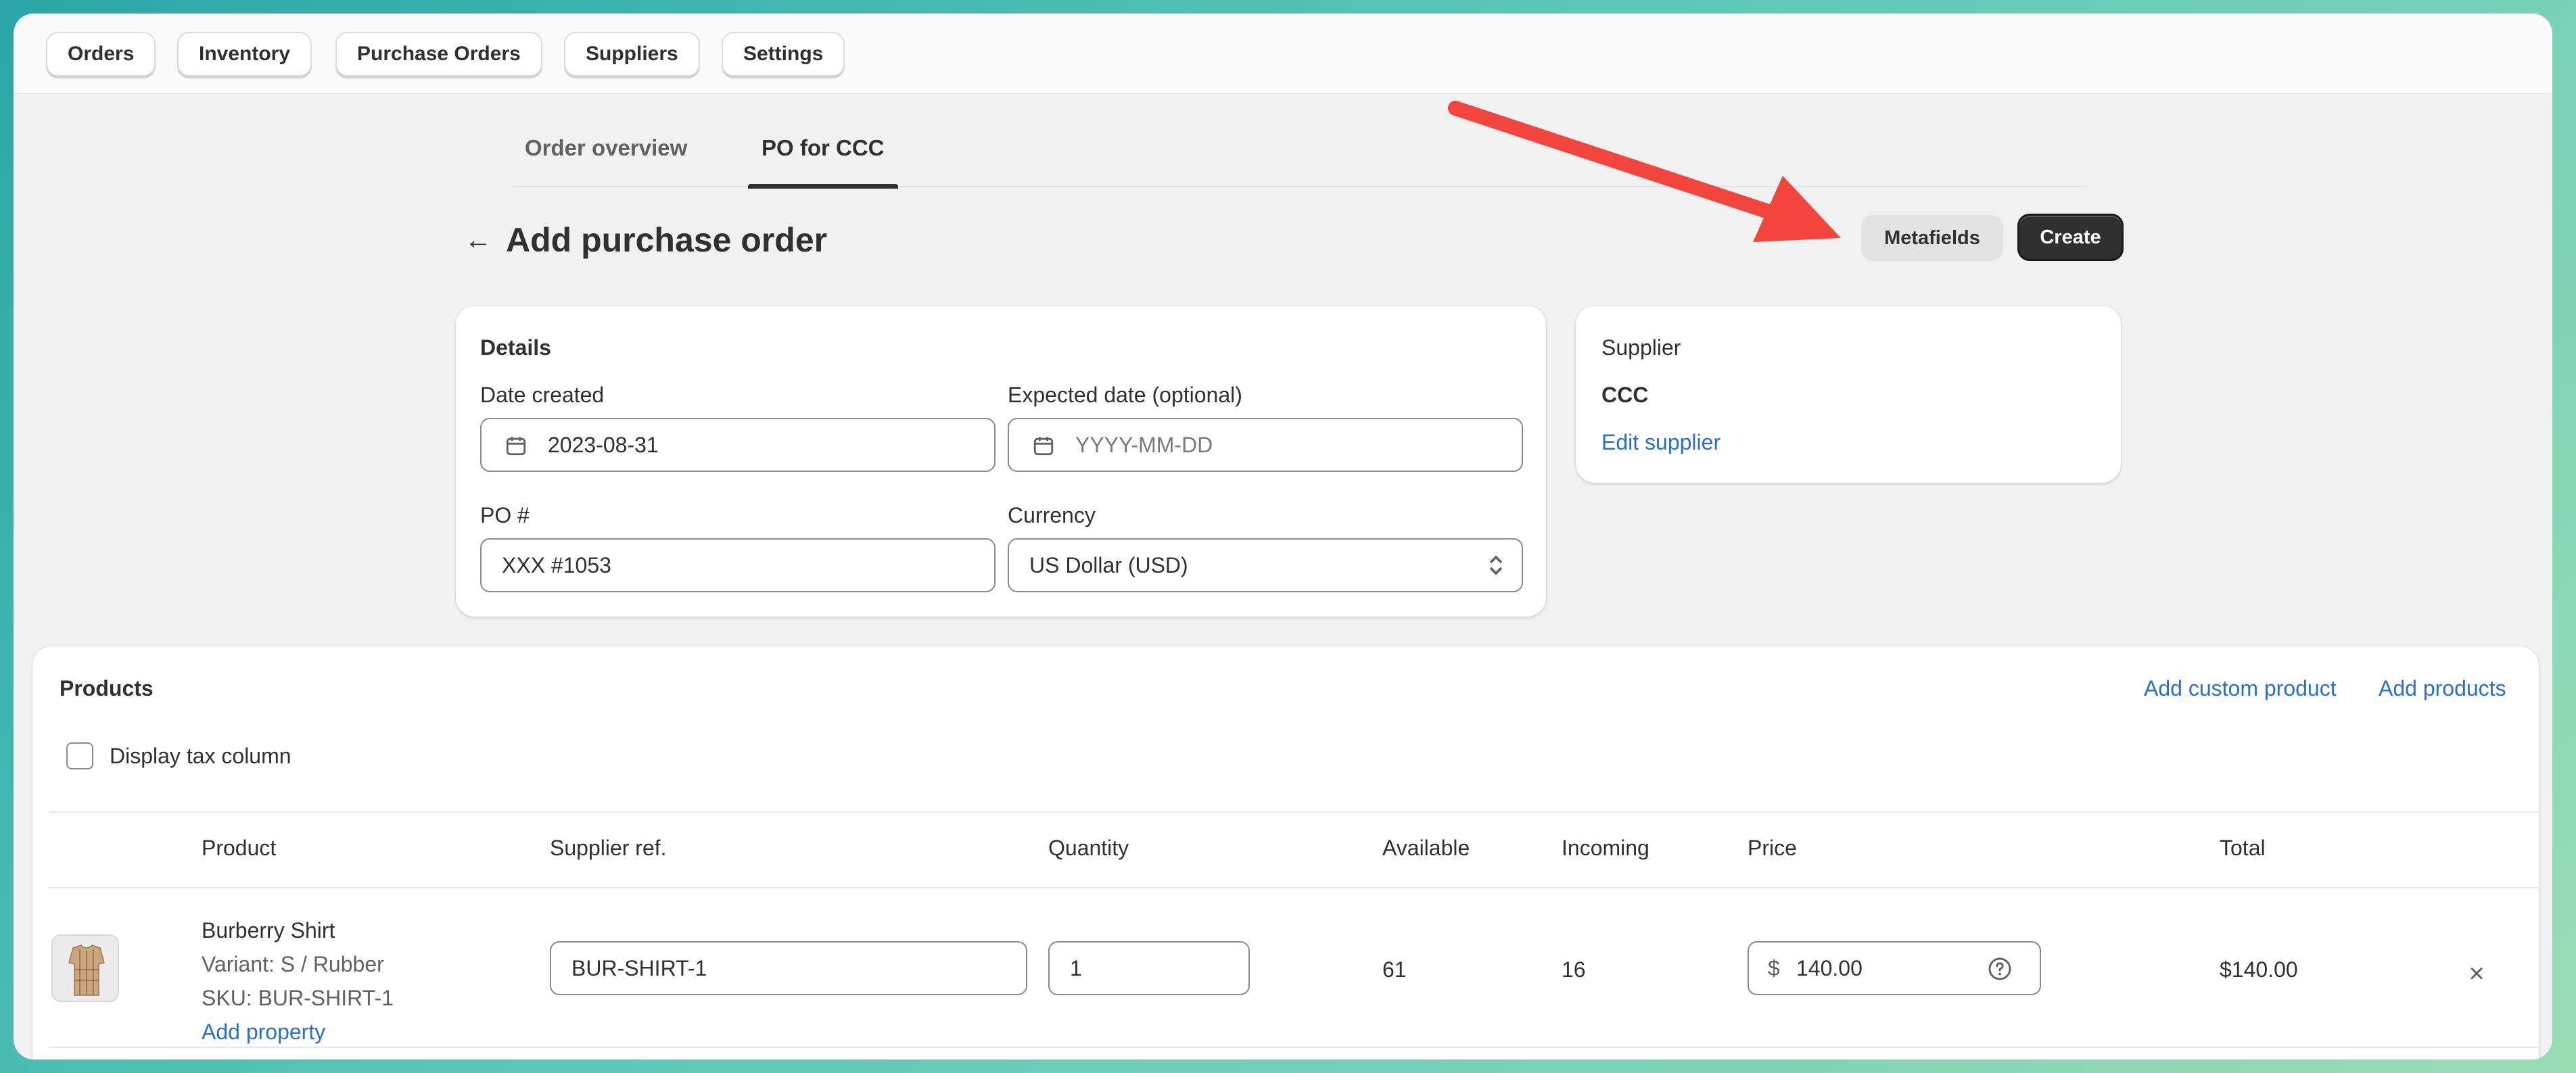 The image size is (2576, 1073). Describe the element at coordinates (2000, 969) in the screenshot. I see `help-circle-icon` at that location.